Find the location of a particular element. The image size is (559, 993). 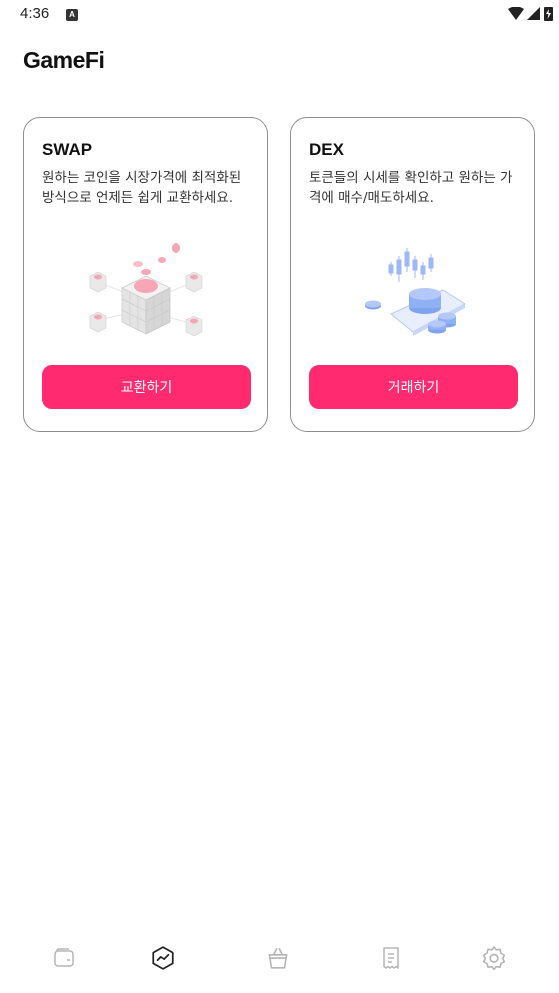

dex-card-title: DEX is located at coordinates (326, 149).